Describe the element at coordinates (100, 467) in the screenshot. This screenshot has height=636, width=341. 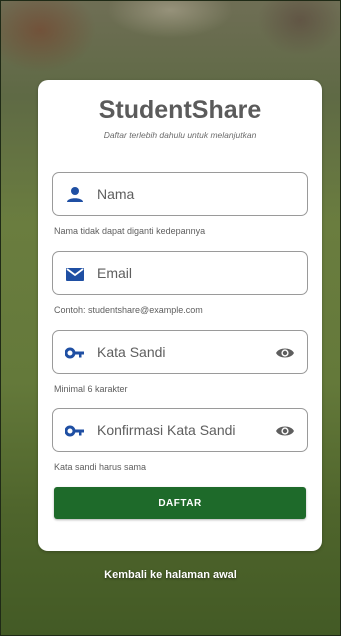
I see `confirm-password-helper-text: Kata sandi harus sama` at that location.